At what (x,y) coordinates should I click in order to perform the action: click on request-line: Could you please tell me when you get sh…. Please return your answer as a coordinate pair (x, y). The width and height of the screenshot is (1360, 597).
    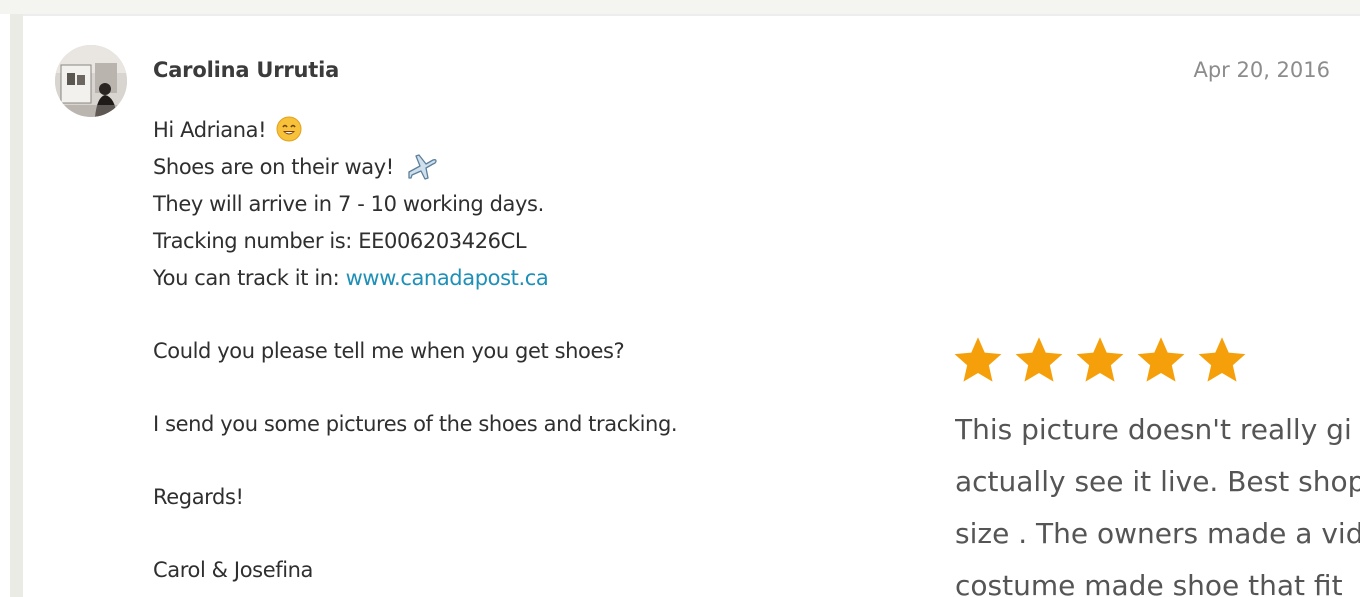
    Looking at the image, I should click on (389, 351).